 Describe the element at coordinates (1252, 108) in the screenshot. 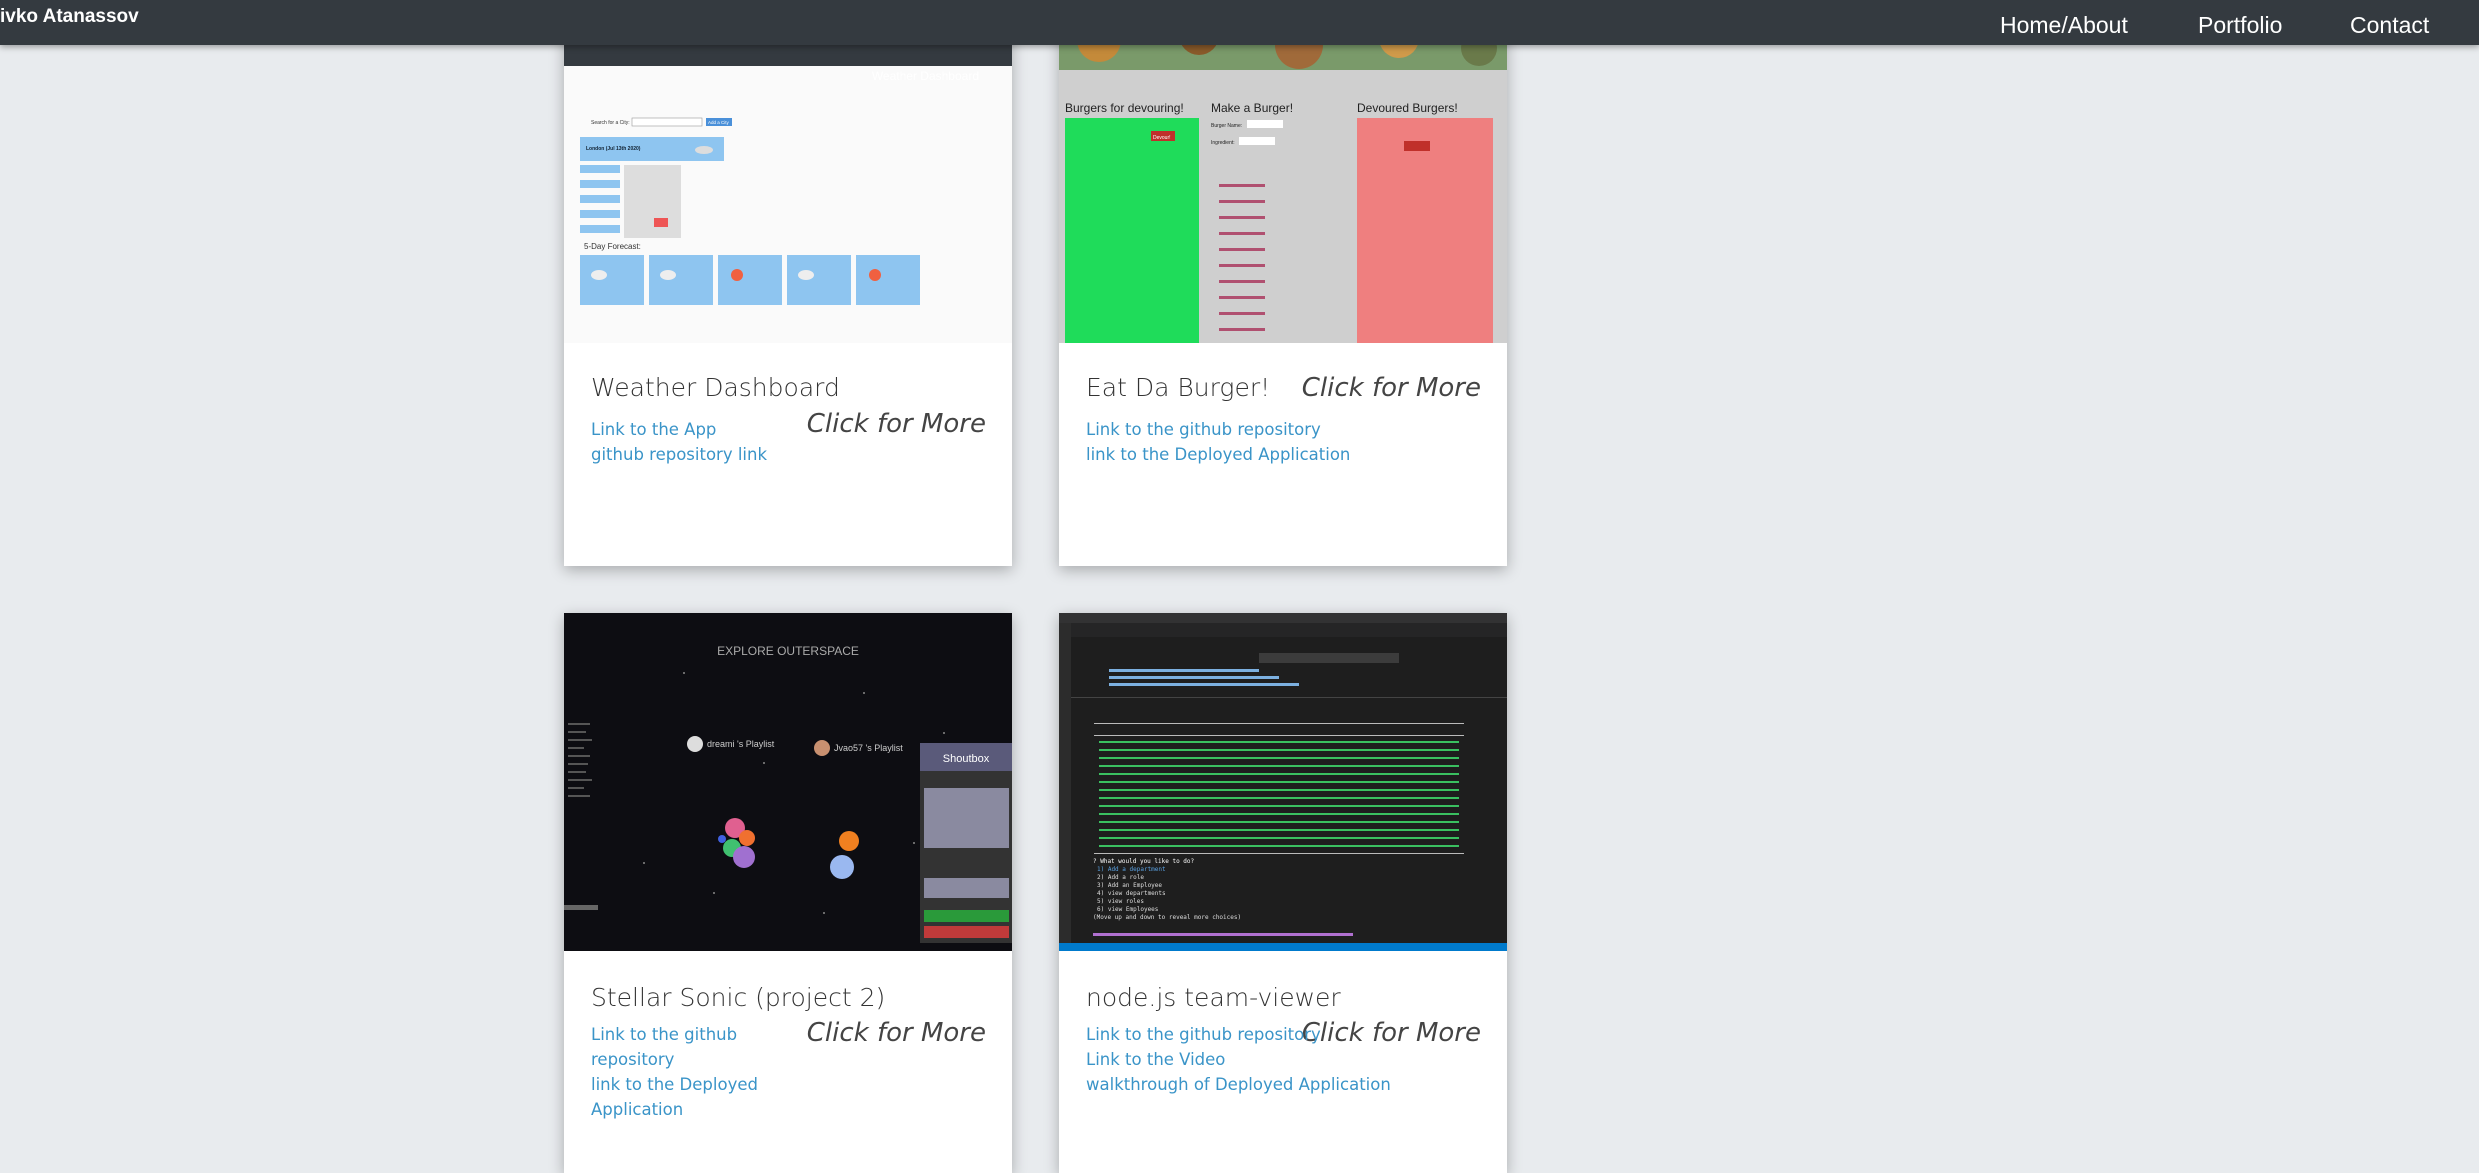

I see `thumb-col2: Make a Burger!` at that location.